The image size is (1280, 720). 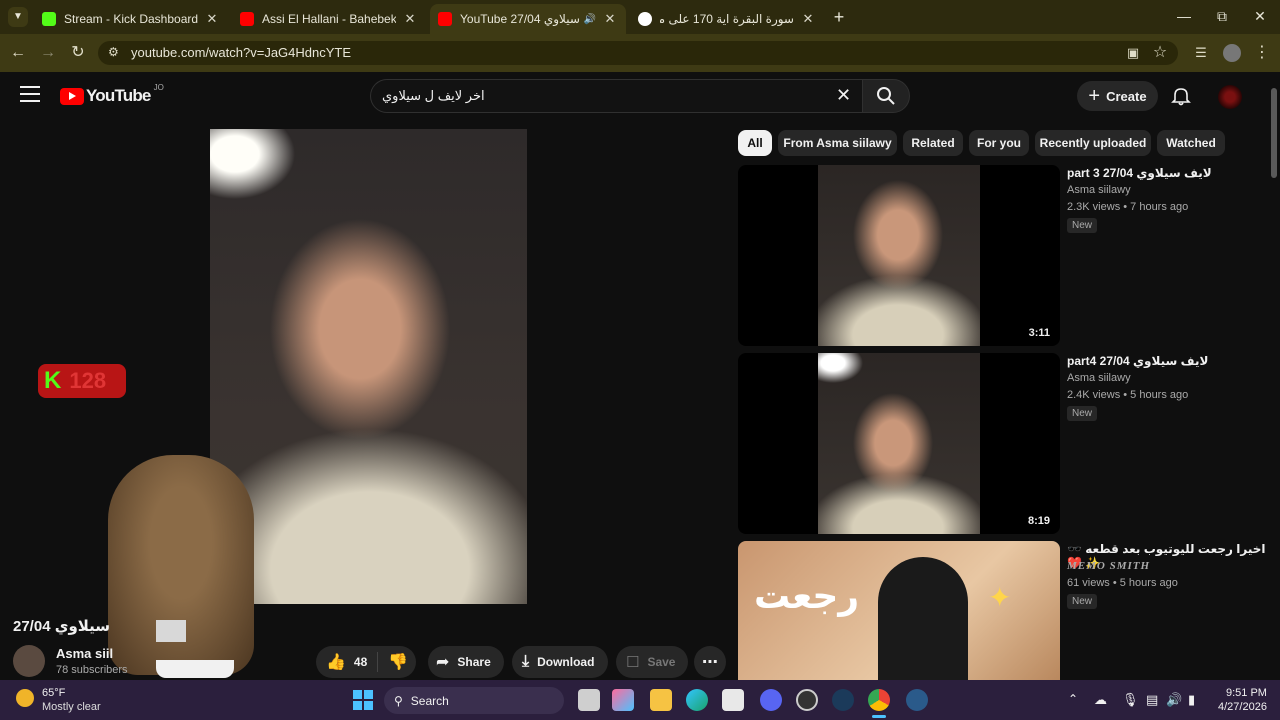 What do you see at coordinates (1184, 17) in the screenshot?
I see `minimize-button: —` at bounding box center [1184, 17].